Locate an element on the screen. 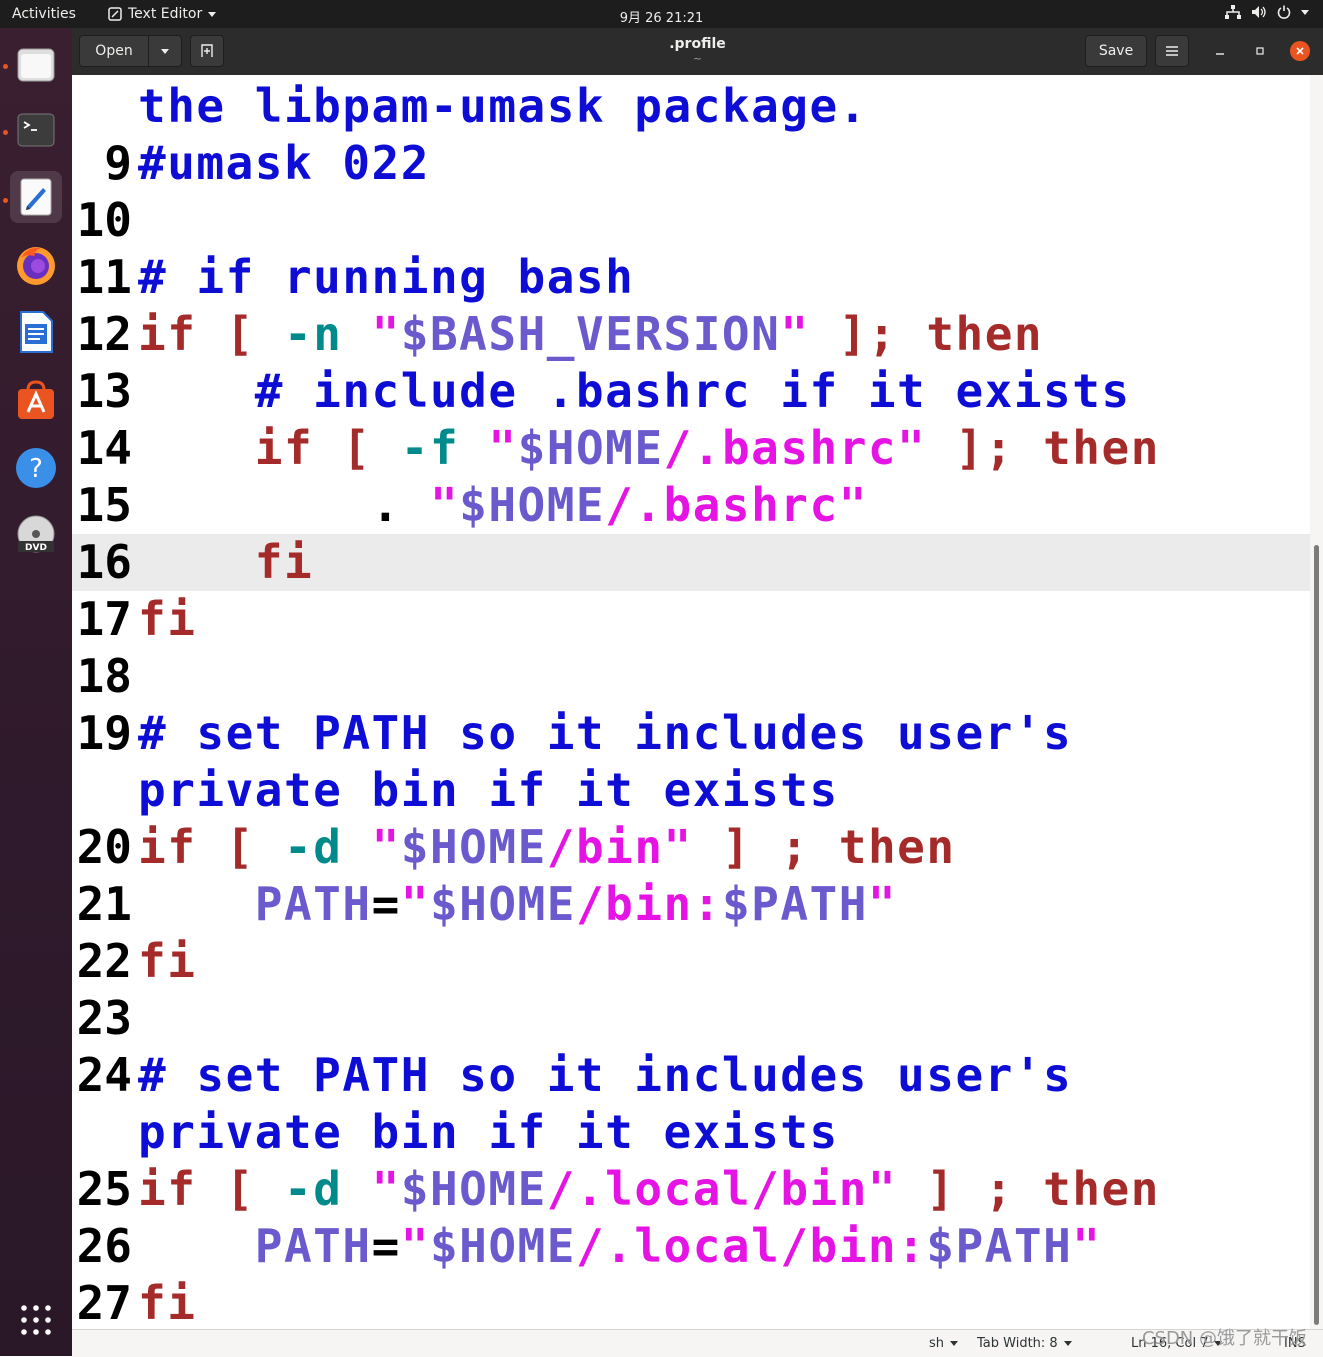  code-line: 10 is located at coordinates (691, 220).